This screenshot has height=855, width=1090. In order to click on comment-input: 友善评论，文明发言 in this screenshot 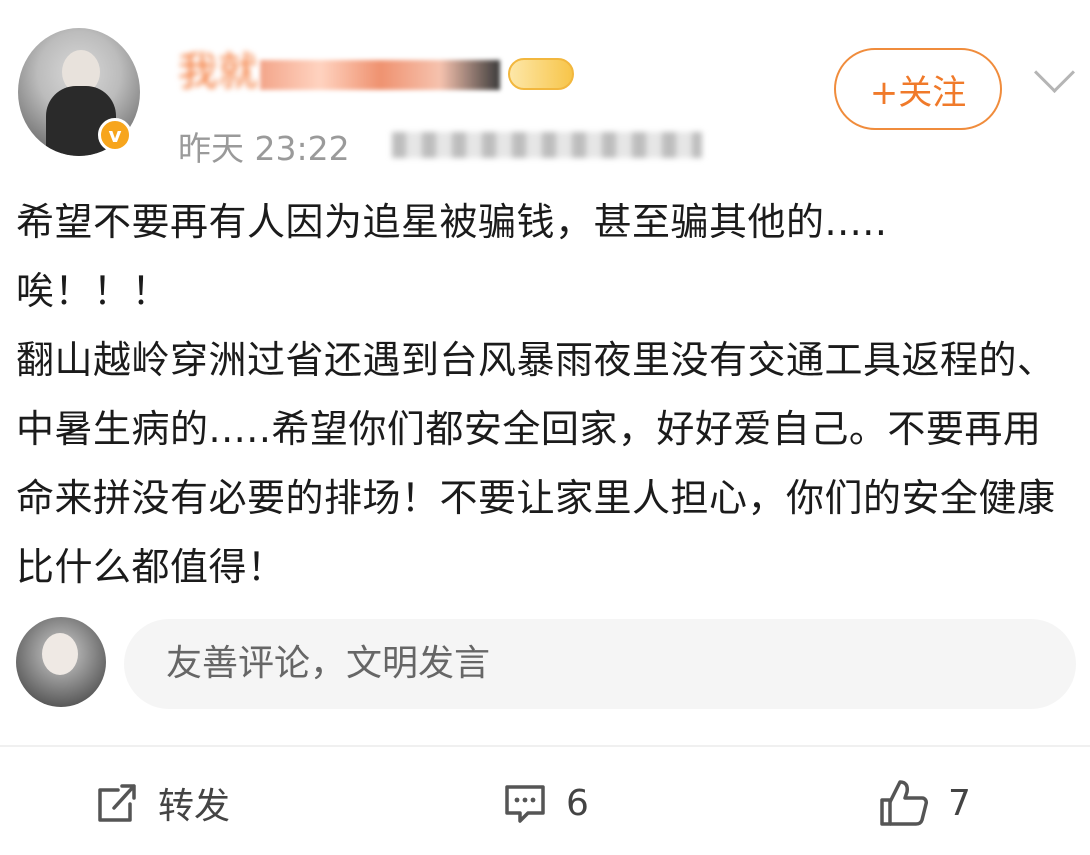, I will do `click(600, 664)`.